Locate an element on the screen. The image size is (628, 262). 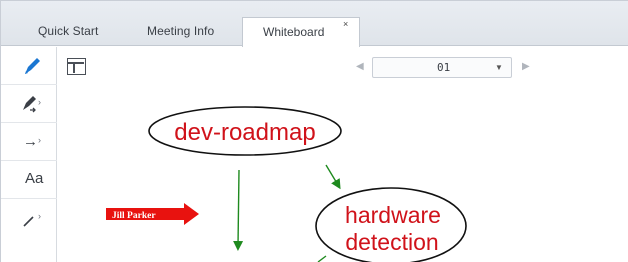
text-tool-button: Aa is located at coordinates (29, 180).